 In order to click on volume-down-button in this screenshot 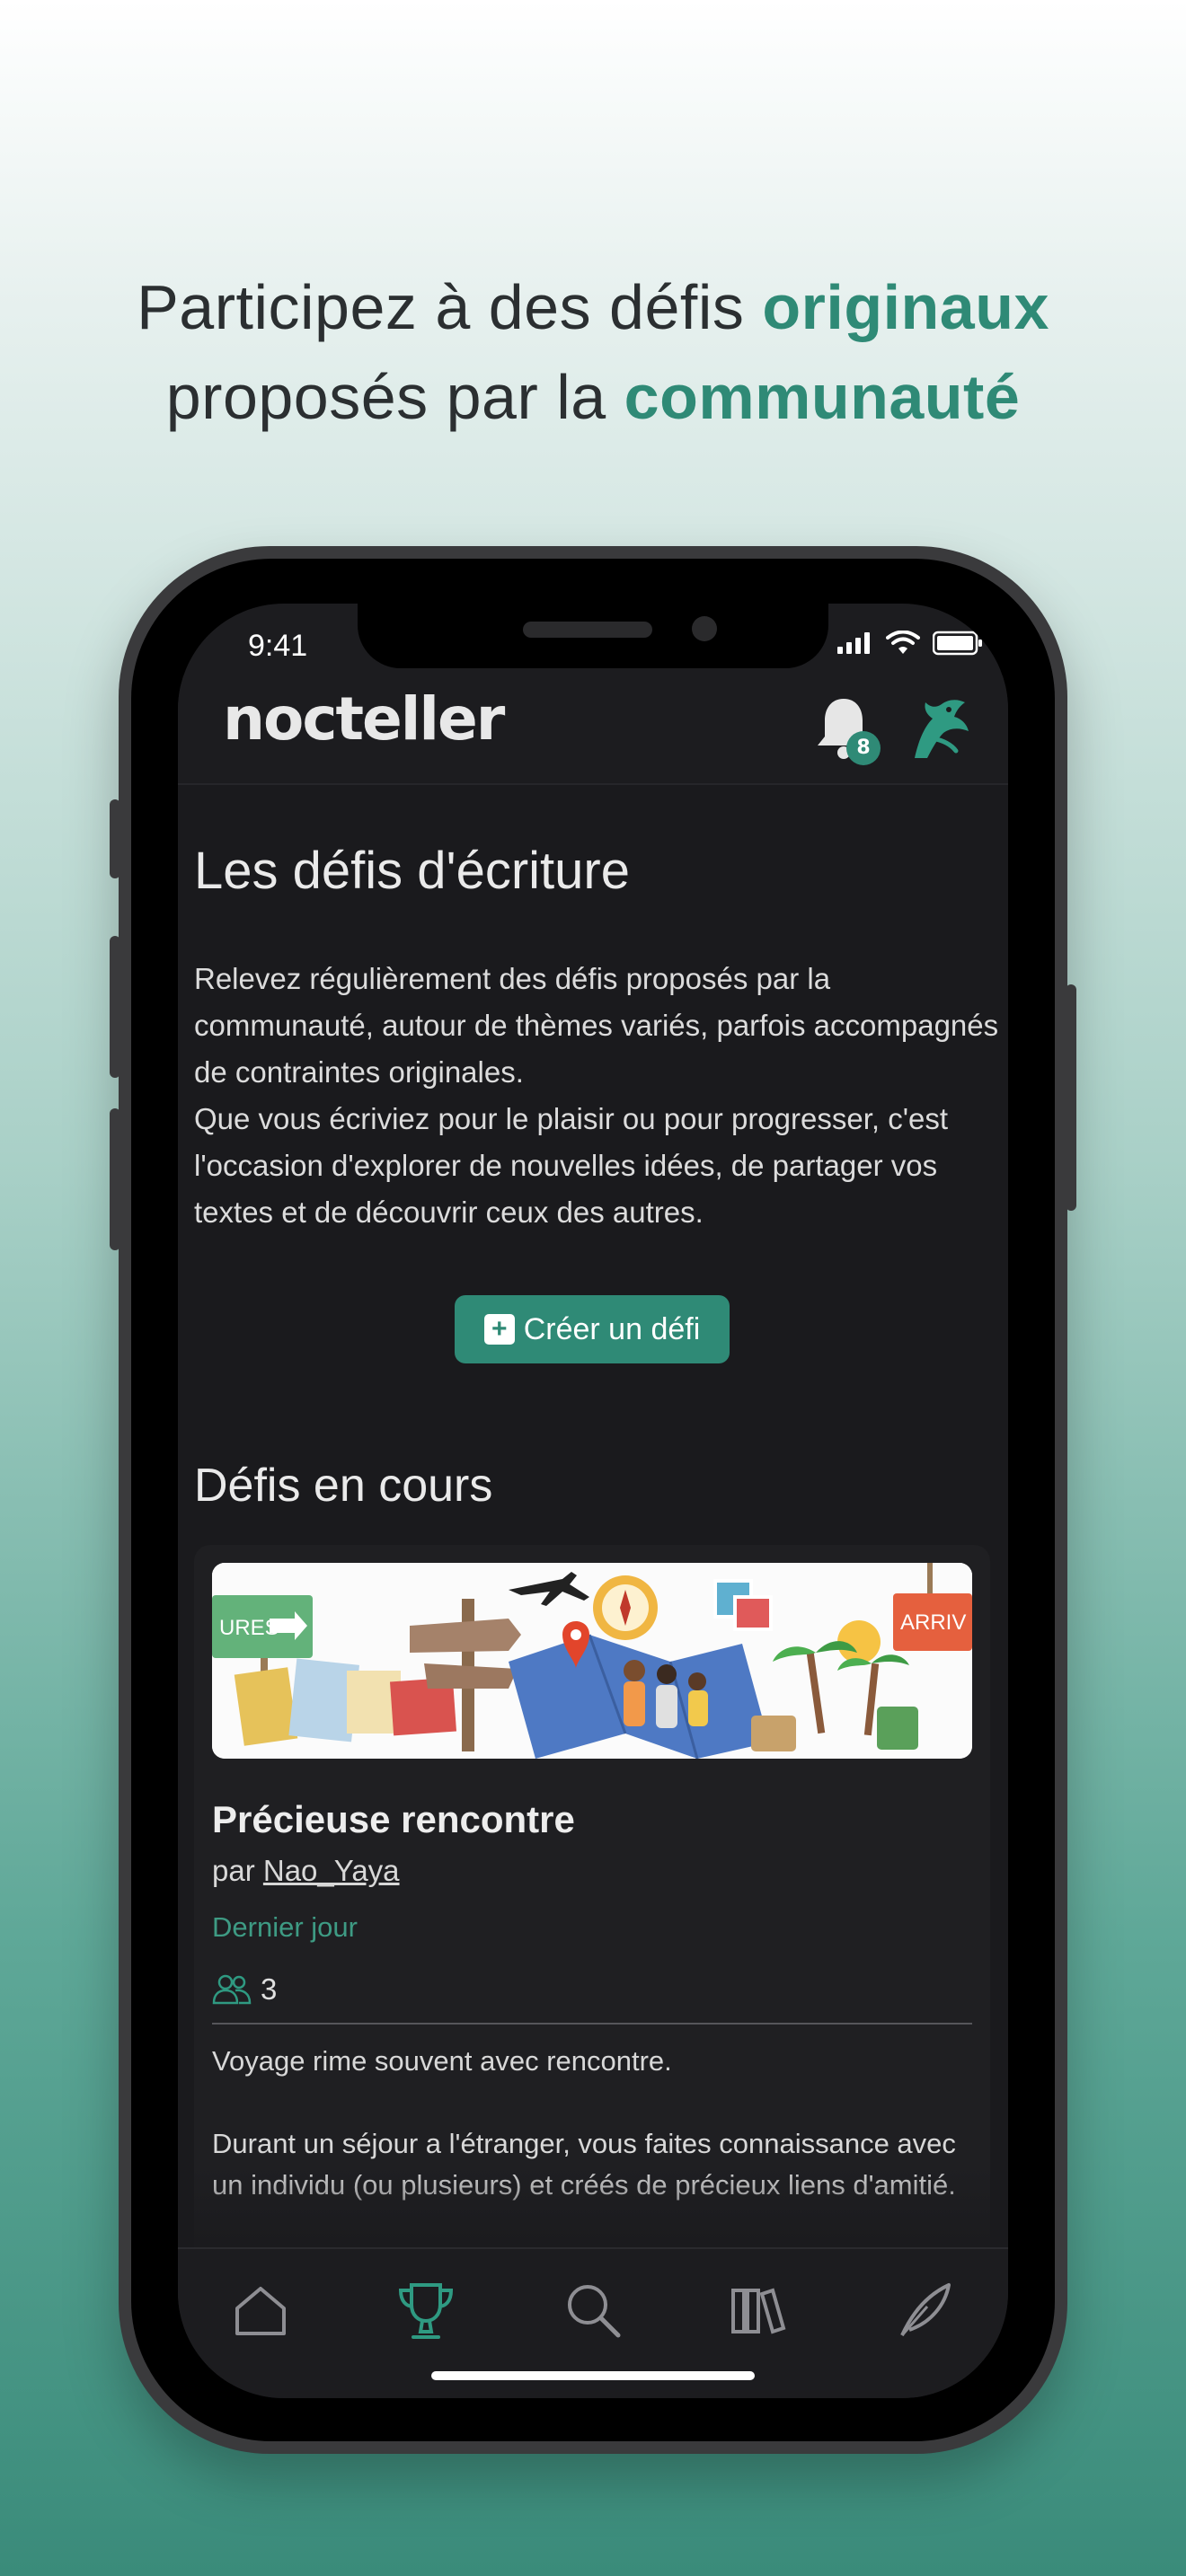, I will do `click(115, 1179)`.